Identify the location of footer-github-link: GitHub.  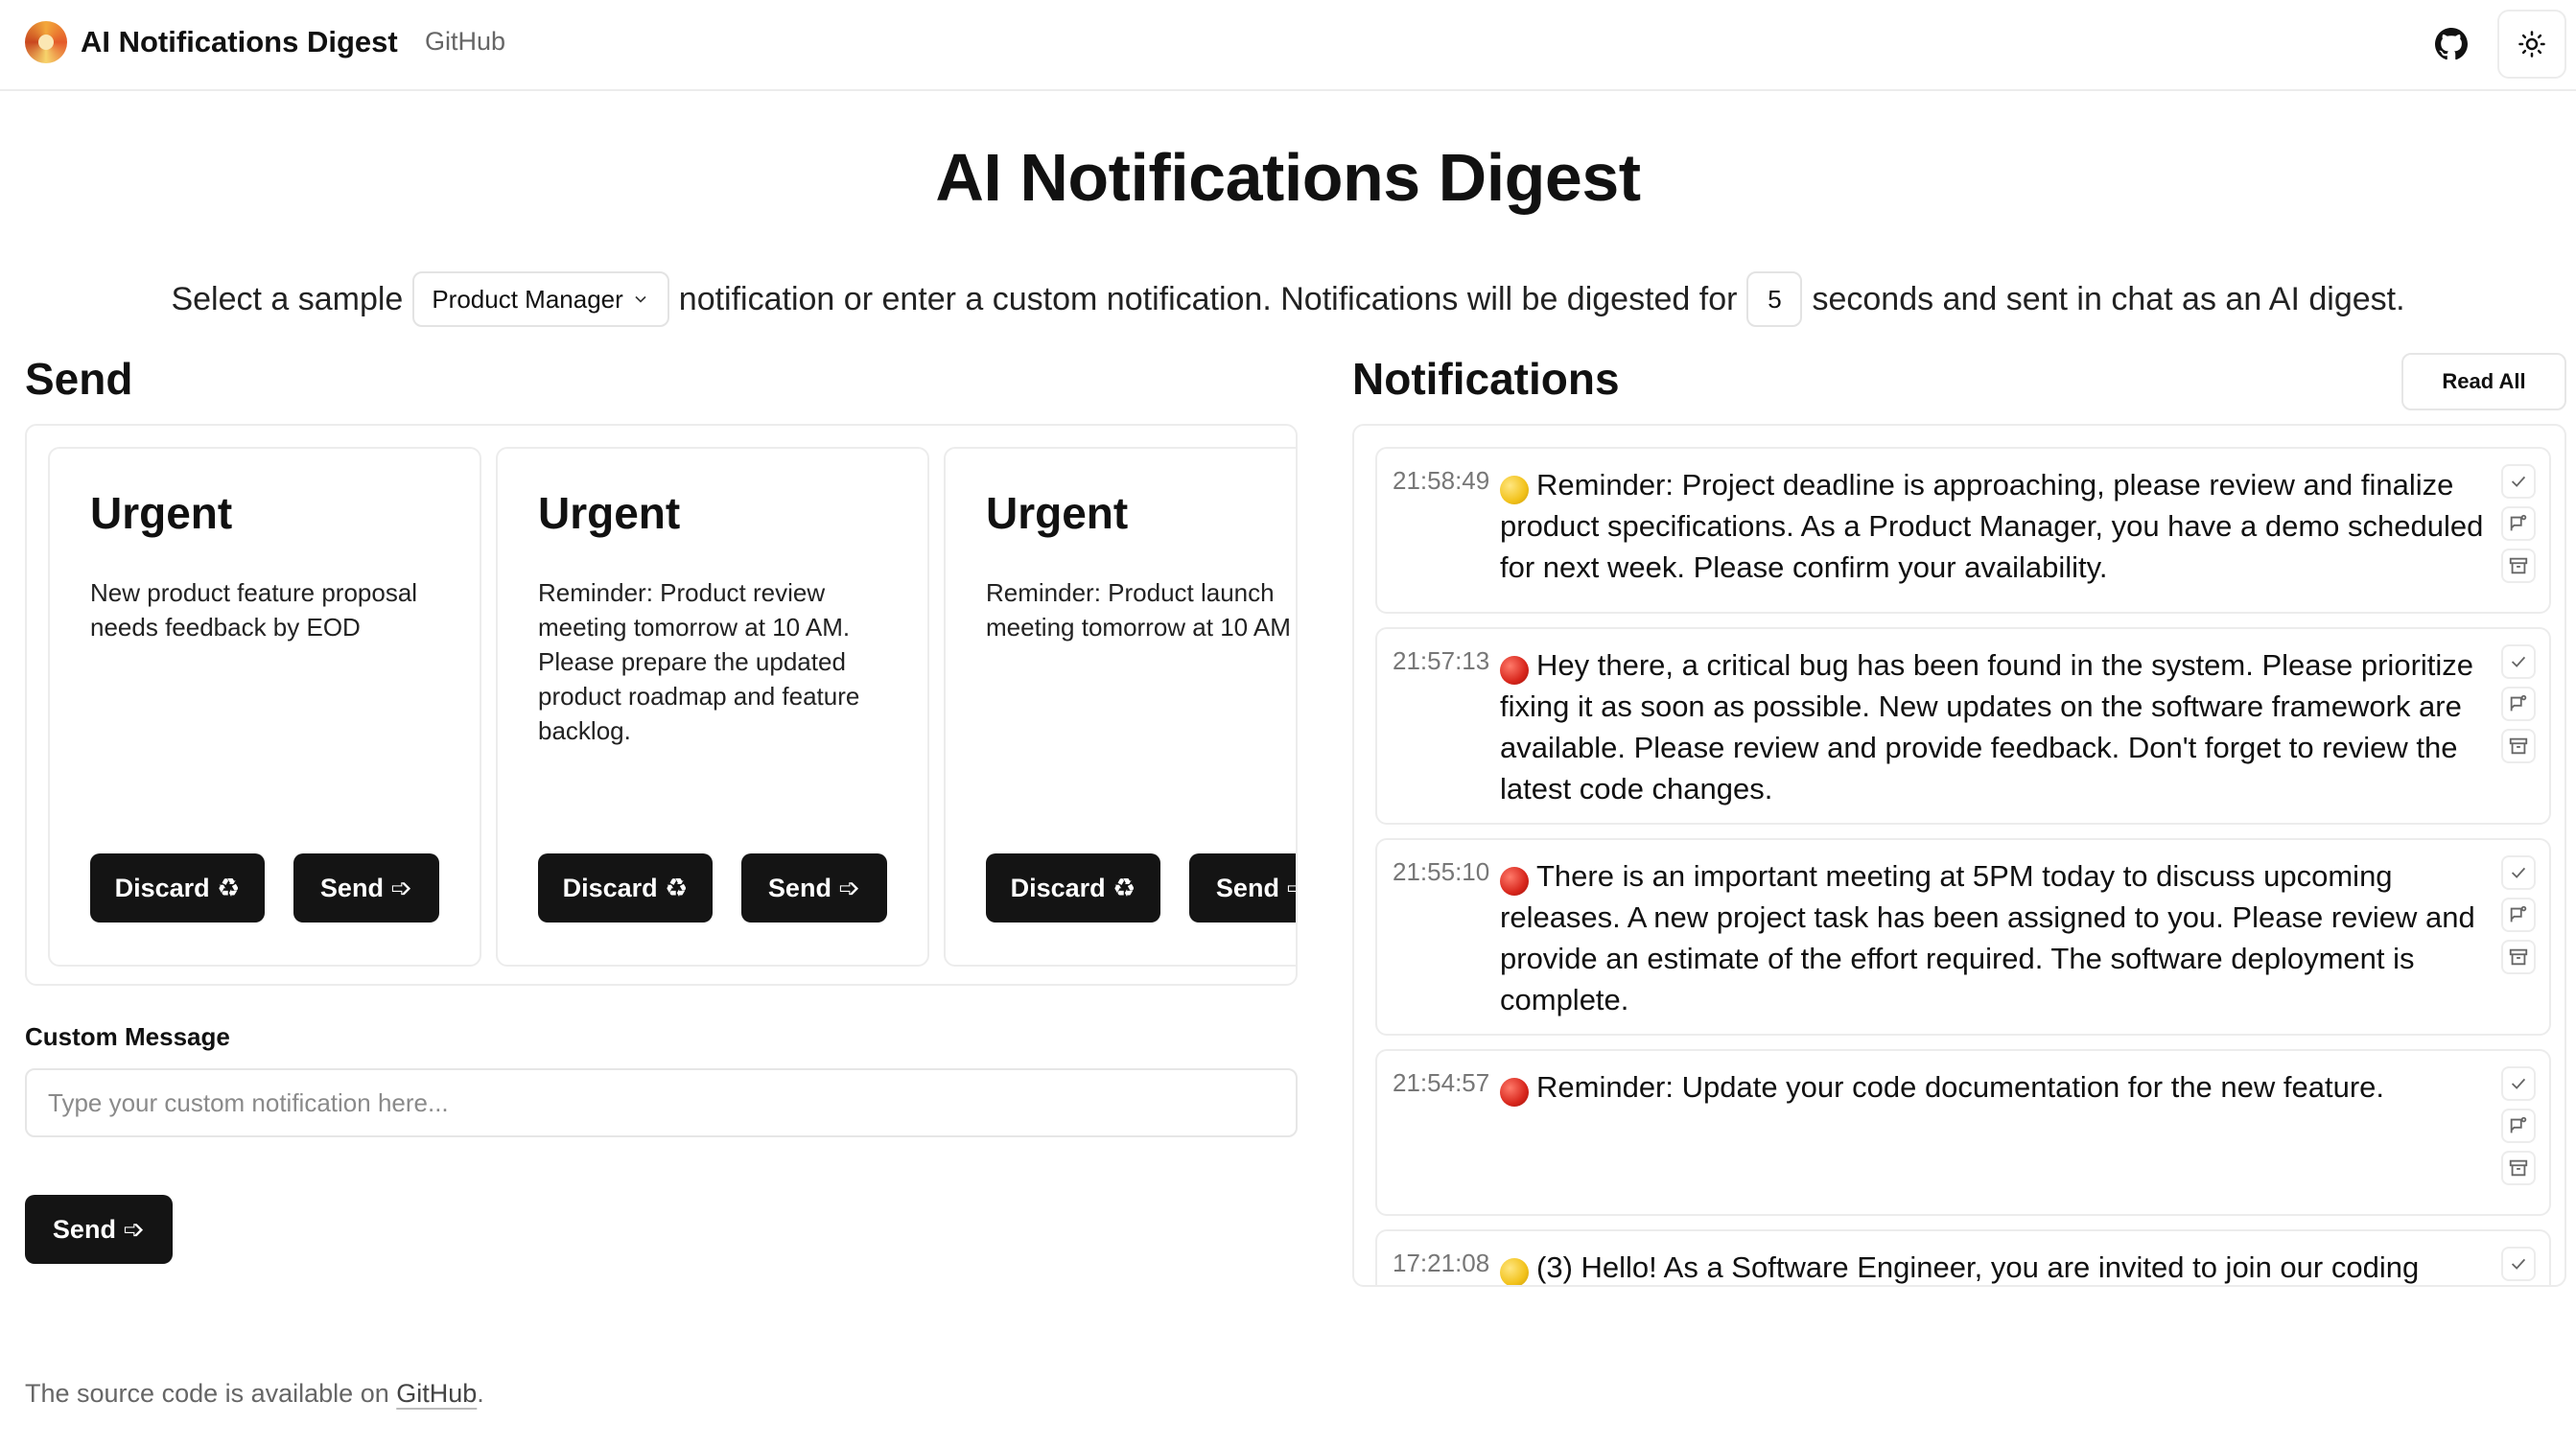
(436, 1393).